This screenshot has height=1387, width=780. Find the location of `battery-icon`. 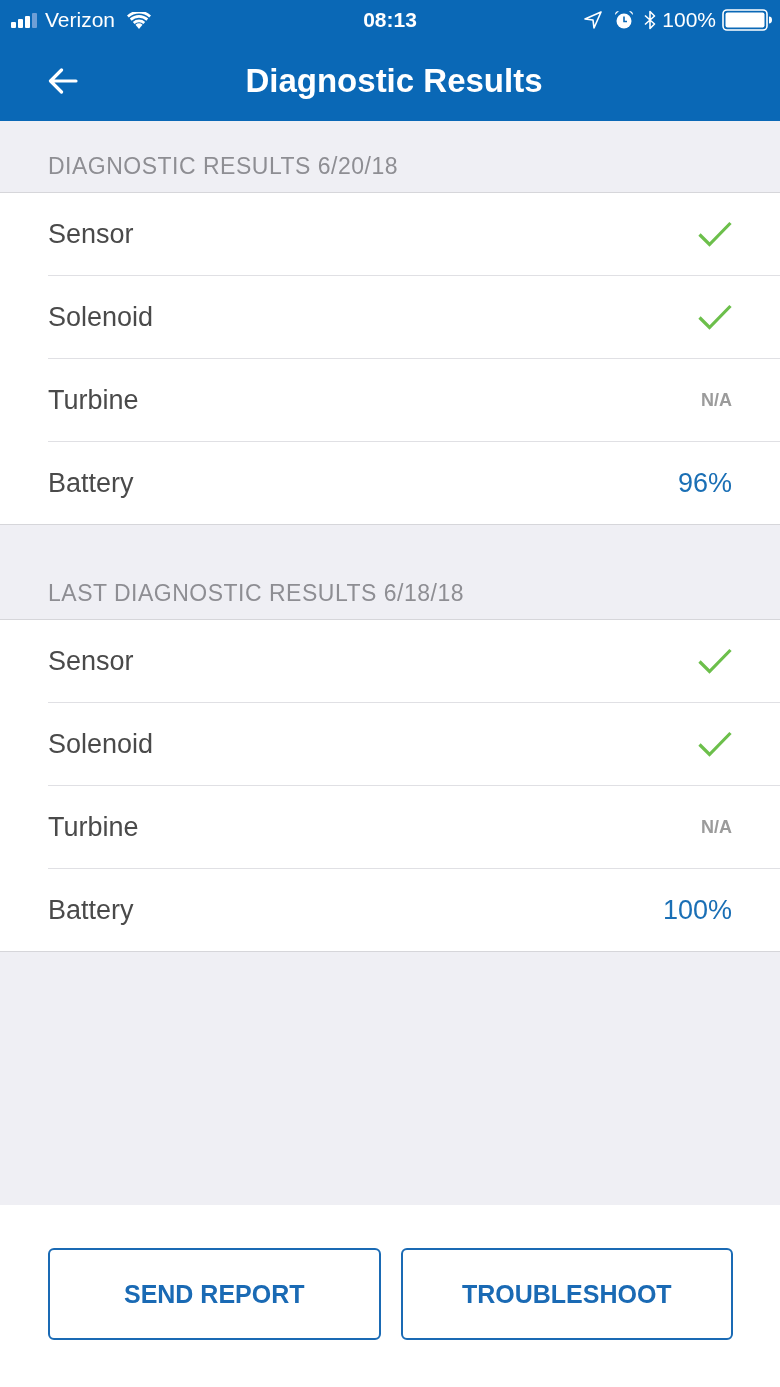

battery-icon is located at coordinates (747, 20).